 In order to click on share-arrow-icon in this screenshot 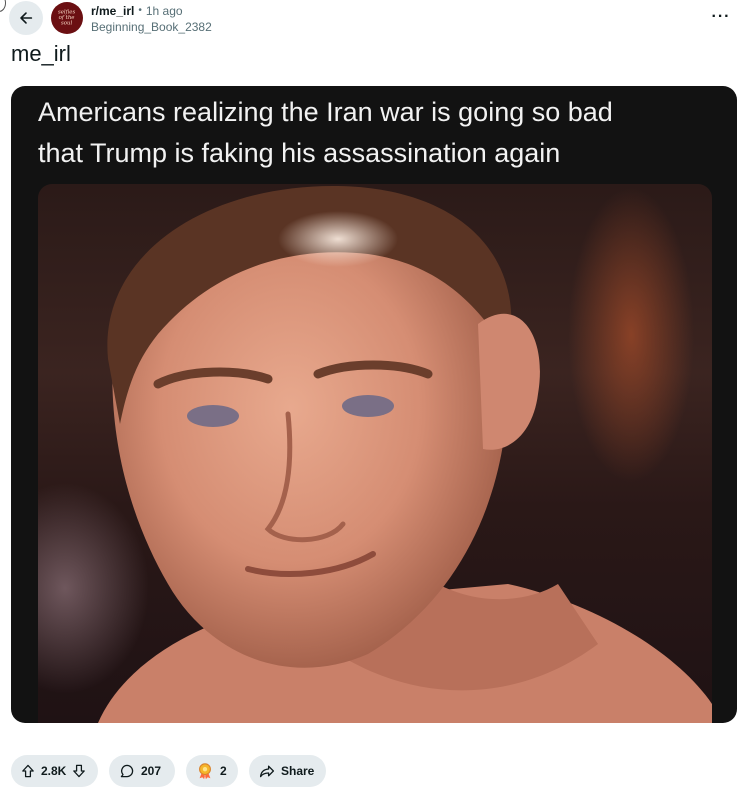, I will do `click(267, 771)`.